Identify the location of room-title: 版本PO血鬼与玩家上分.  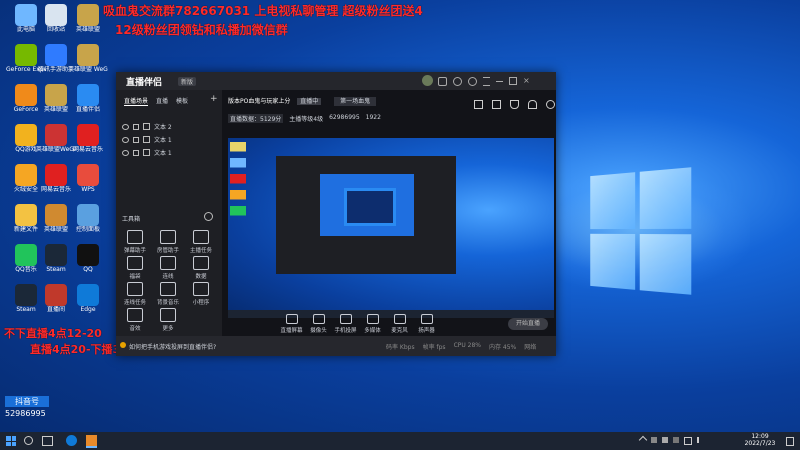
(259, 101).